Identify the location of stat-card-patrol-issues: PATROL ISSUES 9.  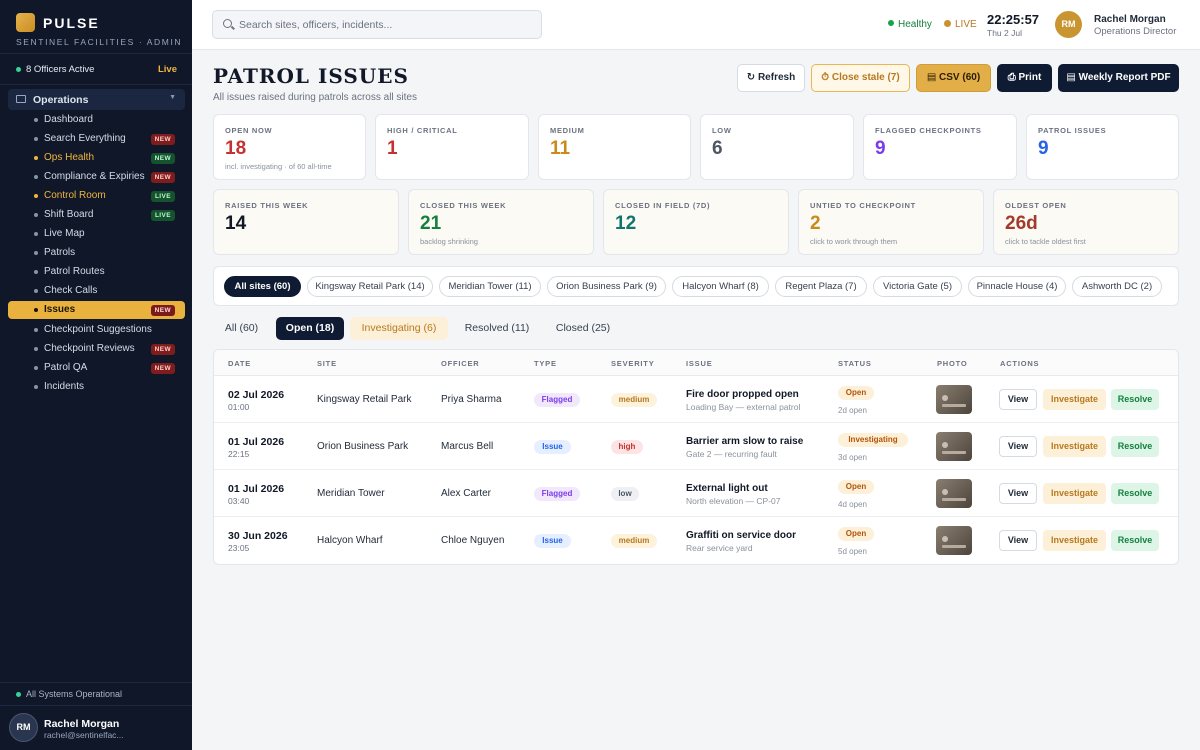
(1102, 147).